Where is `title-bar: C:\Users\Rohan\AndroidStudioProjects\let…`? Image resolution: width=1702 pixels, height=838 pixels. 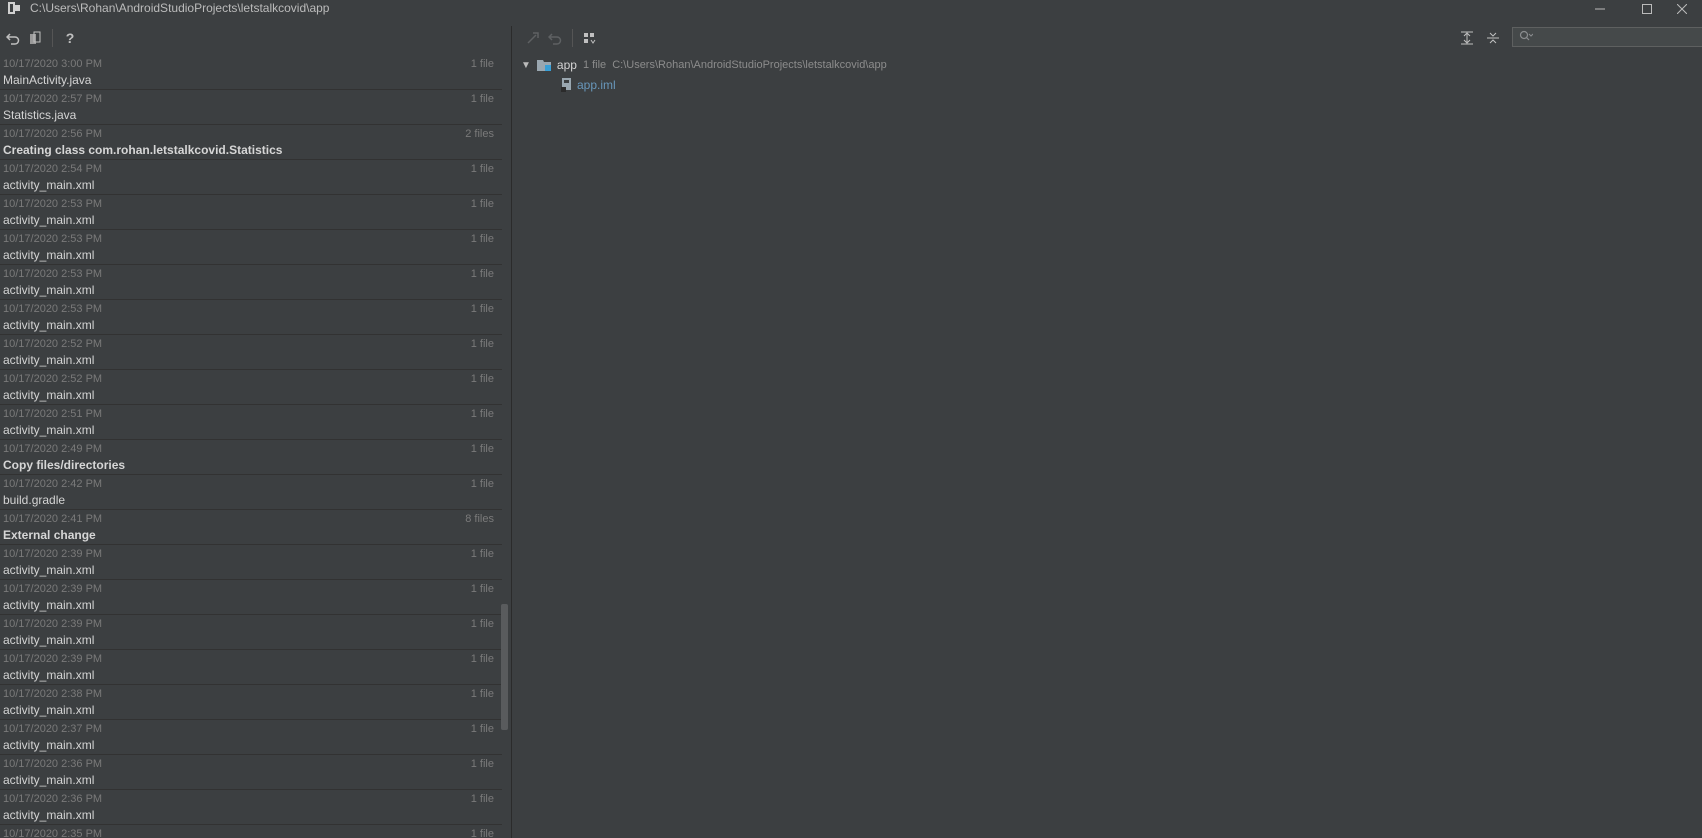
title-bar: C:\Users\Rohan\AndroidStudioProjects\let… is located at coordinates (851, 9).